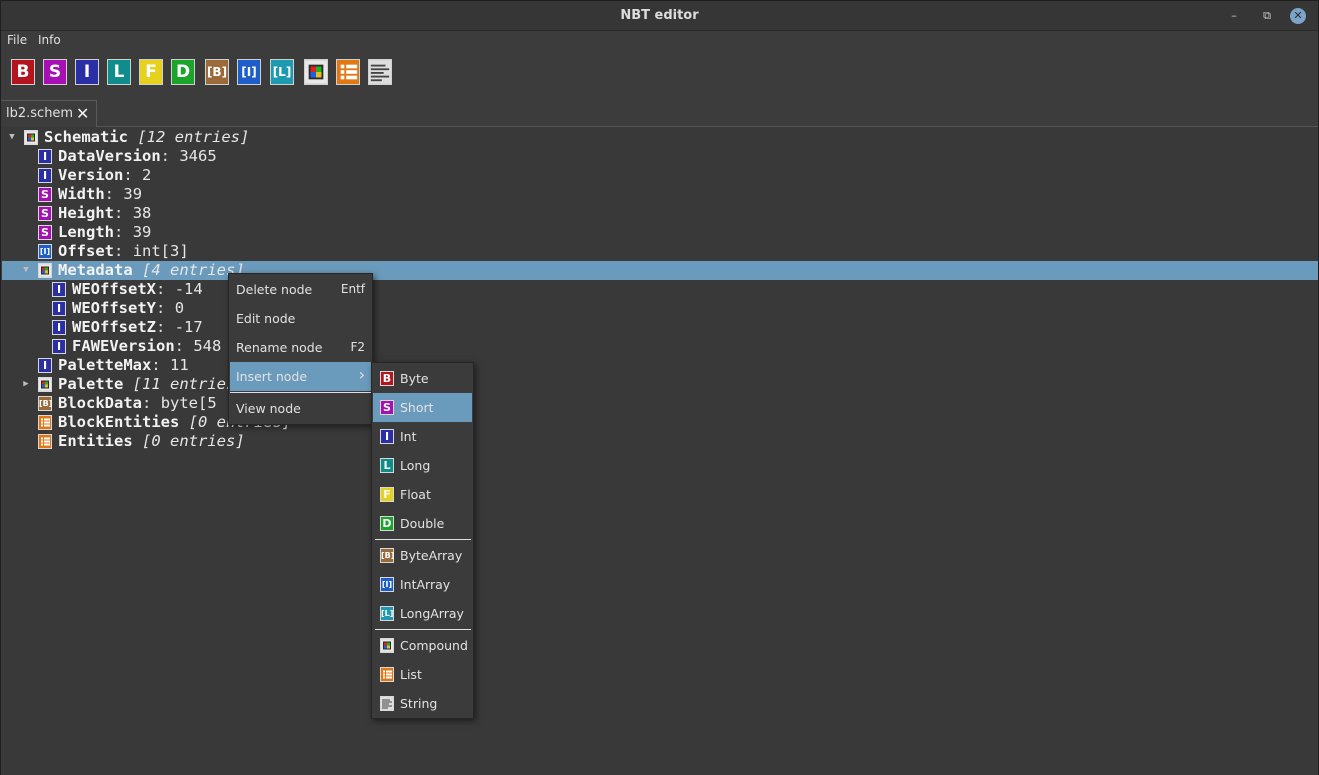 The width and height of the screenshot is (1319, 775). I want to click on insert-item-label: Double, so click(422, 523).